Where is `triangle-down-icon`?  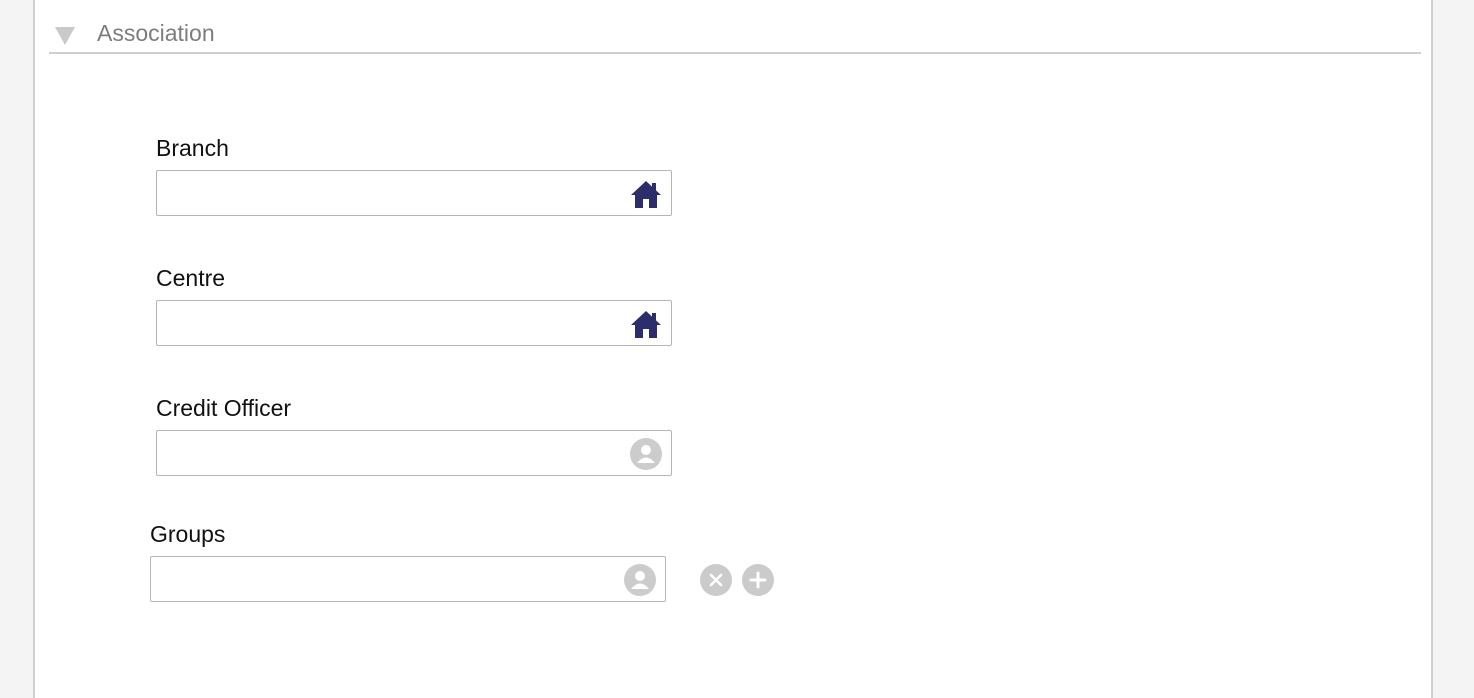 triangle-down-icon is located at coordinates (65, 36).